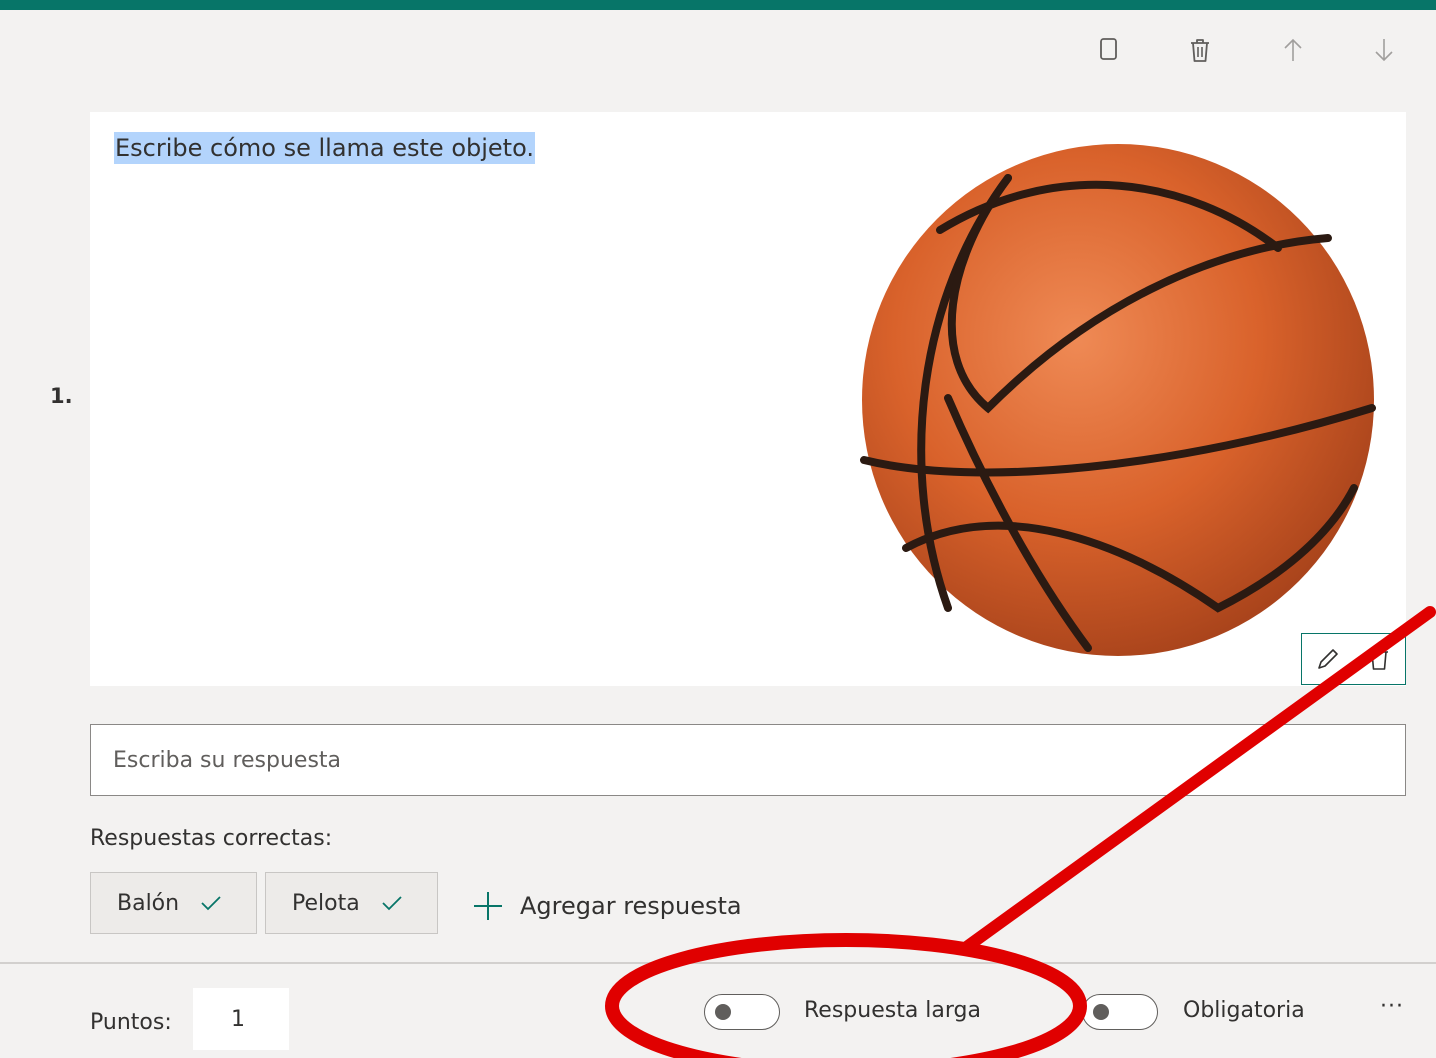 The image size is (1436, 1058). What do you see at coordinates (1244, 1010) in the screenshot?
I see `required-label: Obligatoria` at bounding box center [1244, 1010].